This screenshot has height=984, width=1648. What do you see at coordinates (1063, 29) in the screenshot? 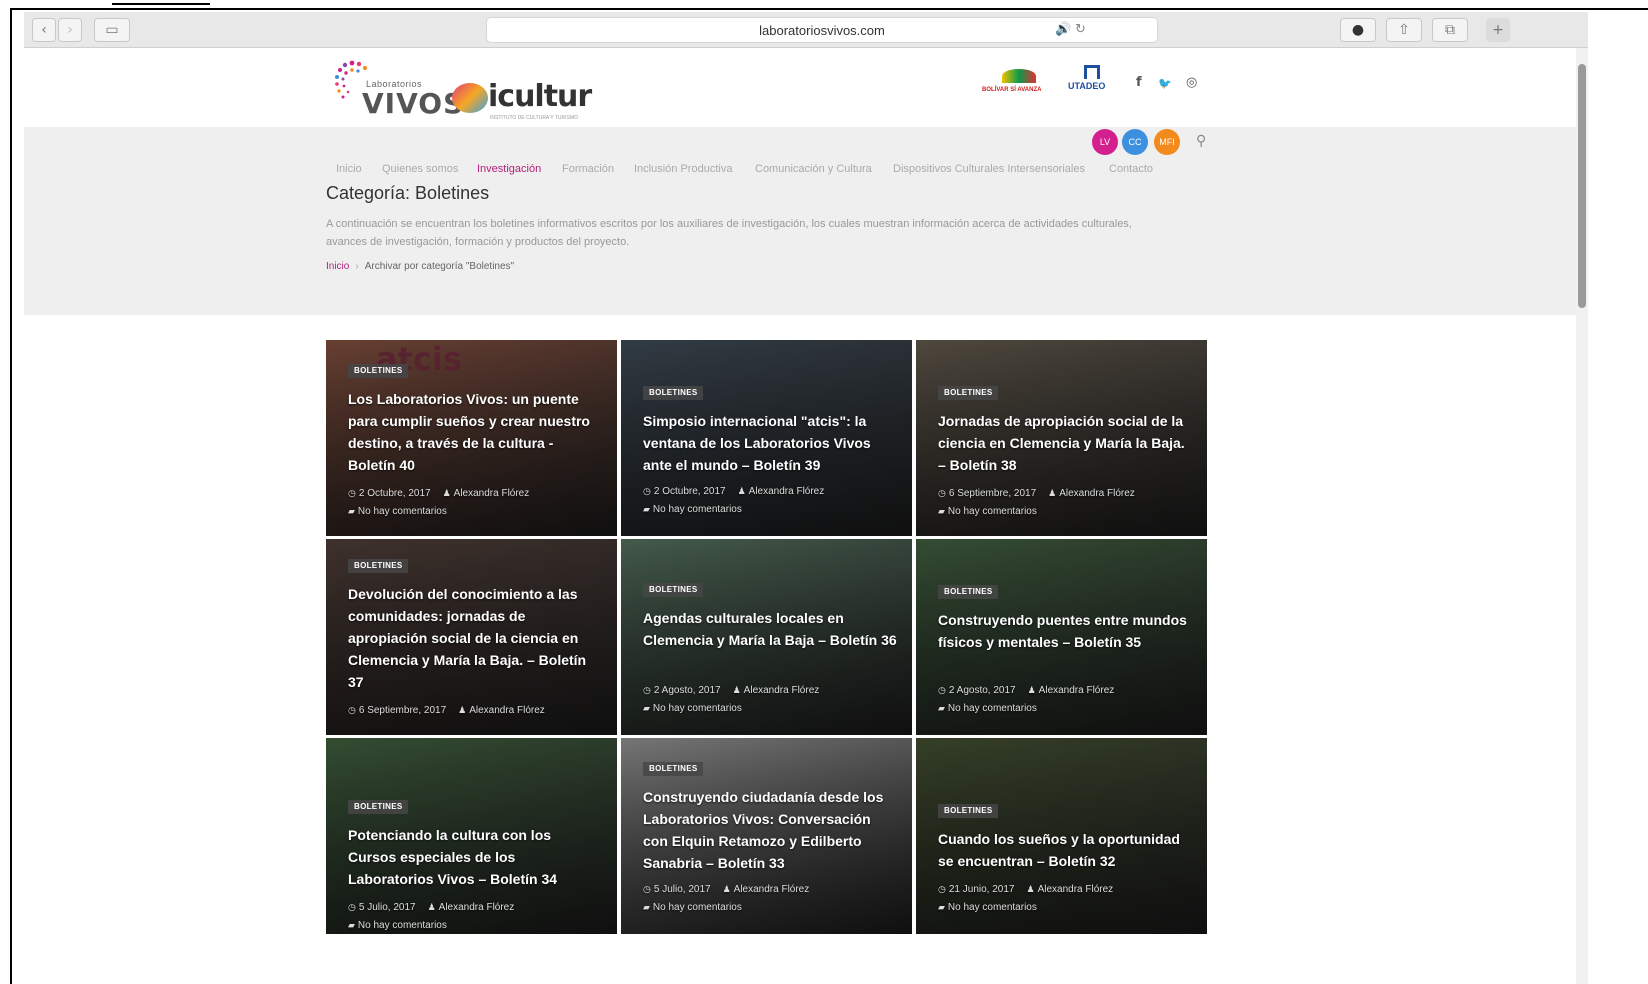
I see `audio-icon: 🔊` at bounding box center [1063, 29].